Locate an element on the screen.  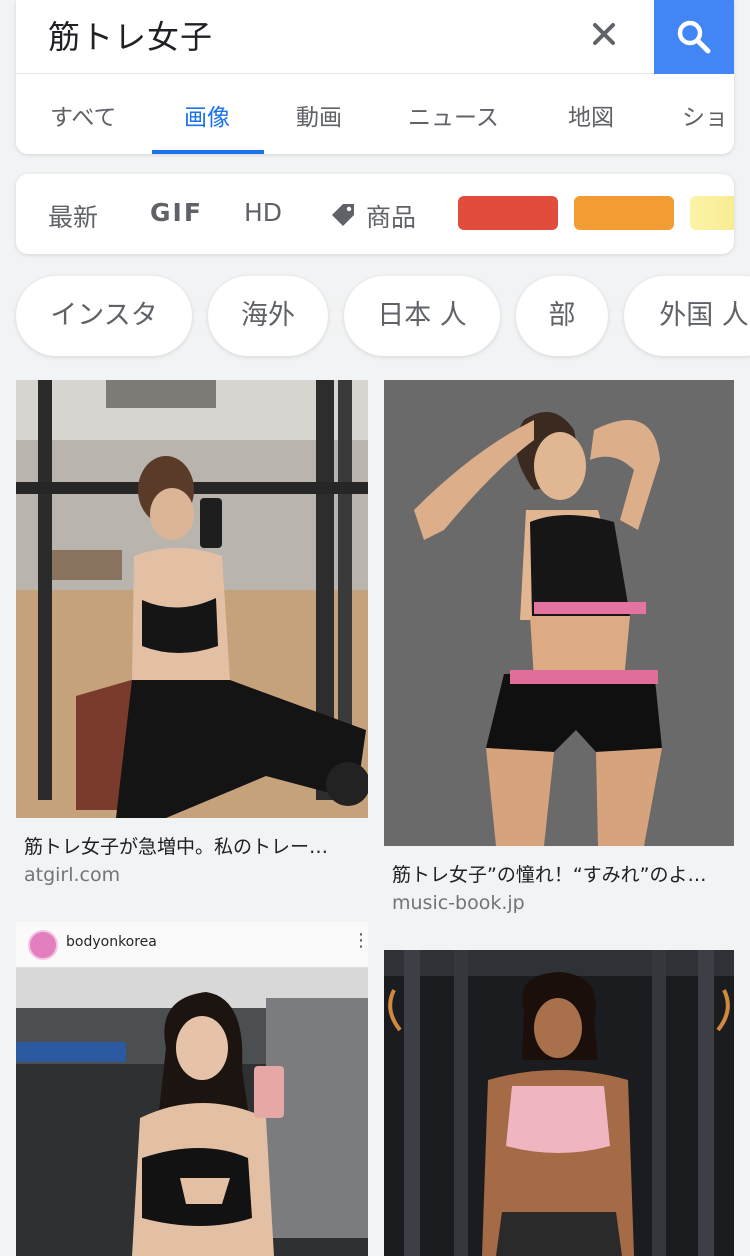
cable-machine-image is located at coordinates (559, 1103).